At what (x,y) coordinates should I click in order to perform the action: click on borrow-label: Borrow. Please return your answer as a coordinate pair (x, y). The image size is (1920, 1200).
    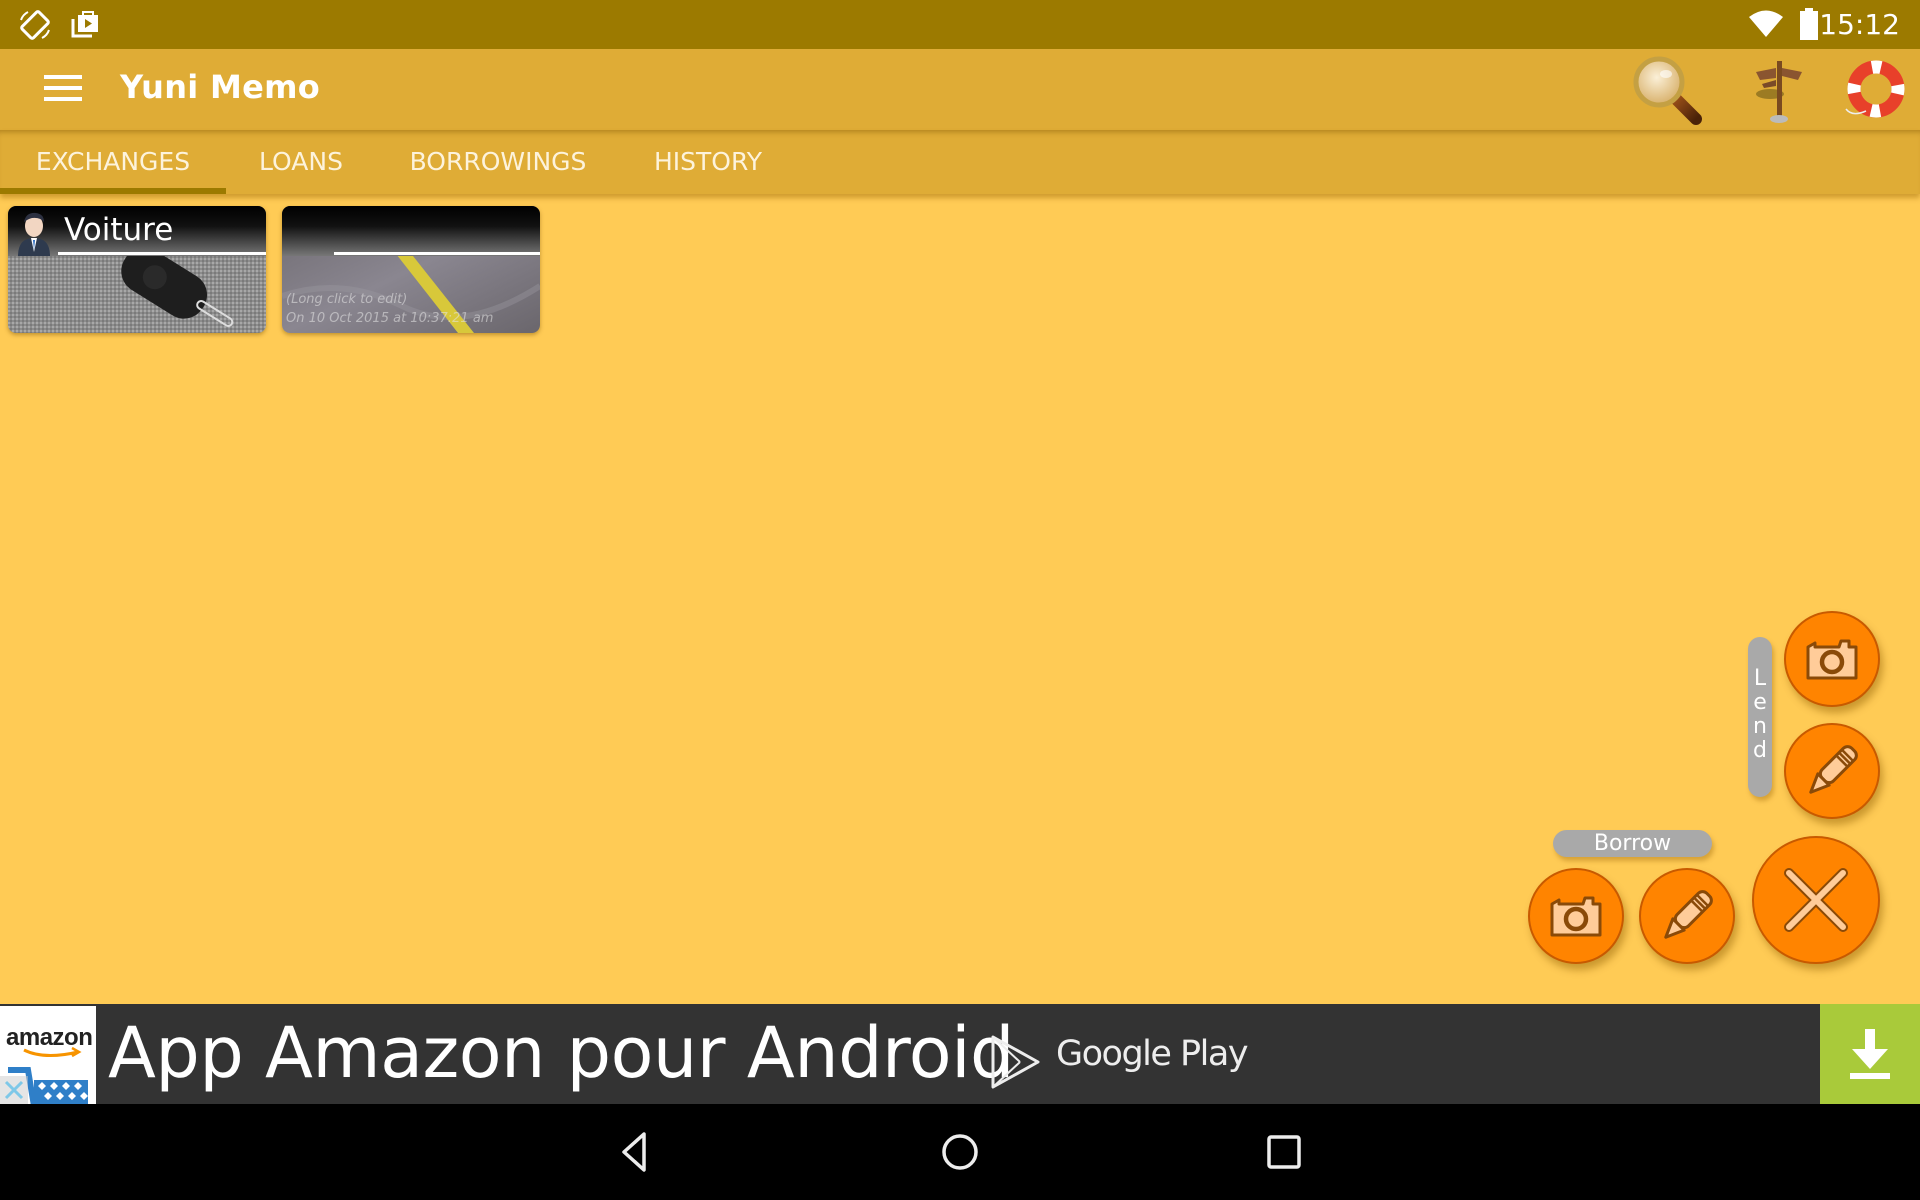
    Looking at the image, I should click on (1632, 843).